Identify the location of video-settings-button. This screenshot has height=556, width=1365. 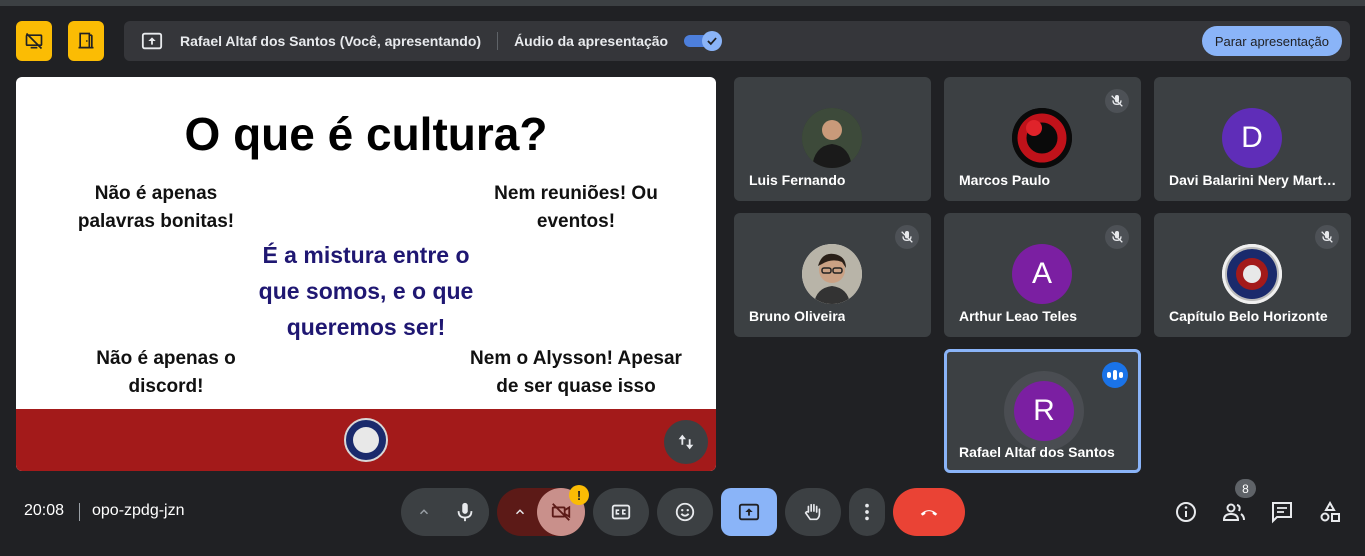
(520, 512).